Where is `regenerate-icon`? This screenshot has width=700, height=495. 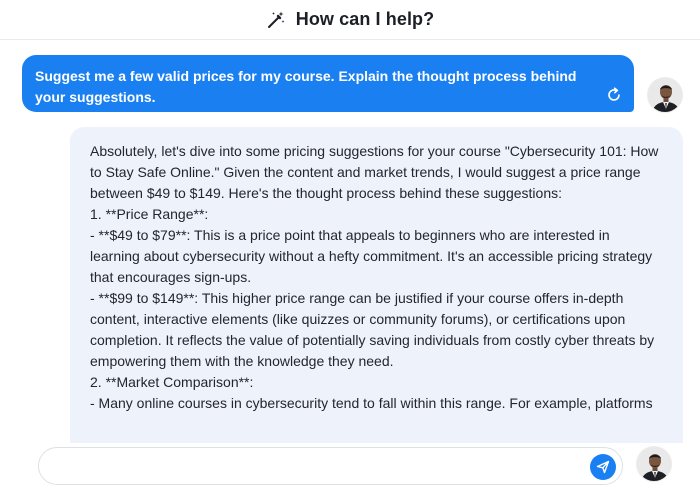 regenerate-icon is located at coordinates (614, 95).